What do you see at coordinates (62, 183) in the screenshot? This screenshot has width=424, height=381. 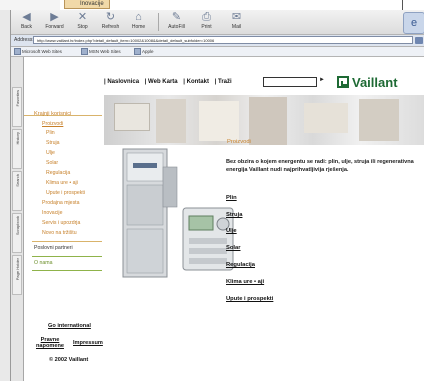 I see `left-nav-item-klima: Klima ure • aji` at bounding box center [62, 183].